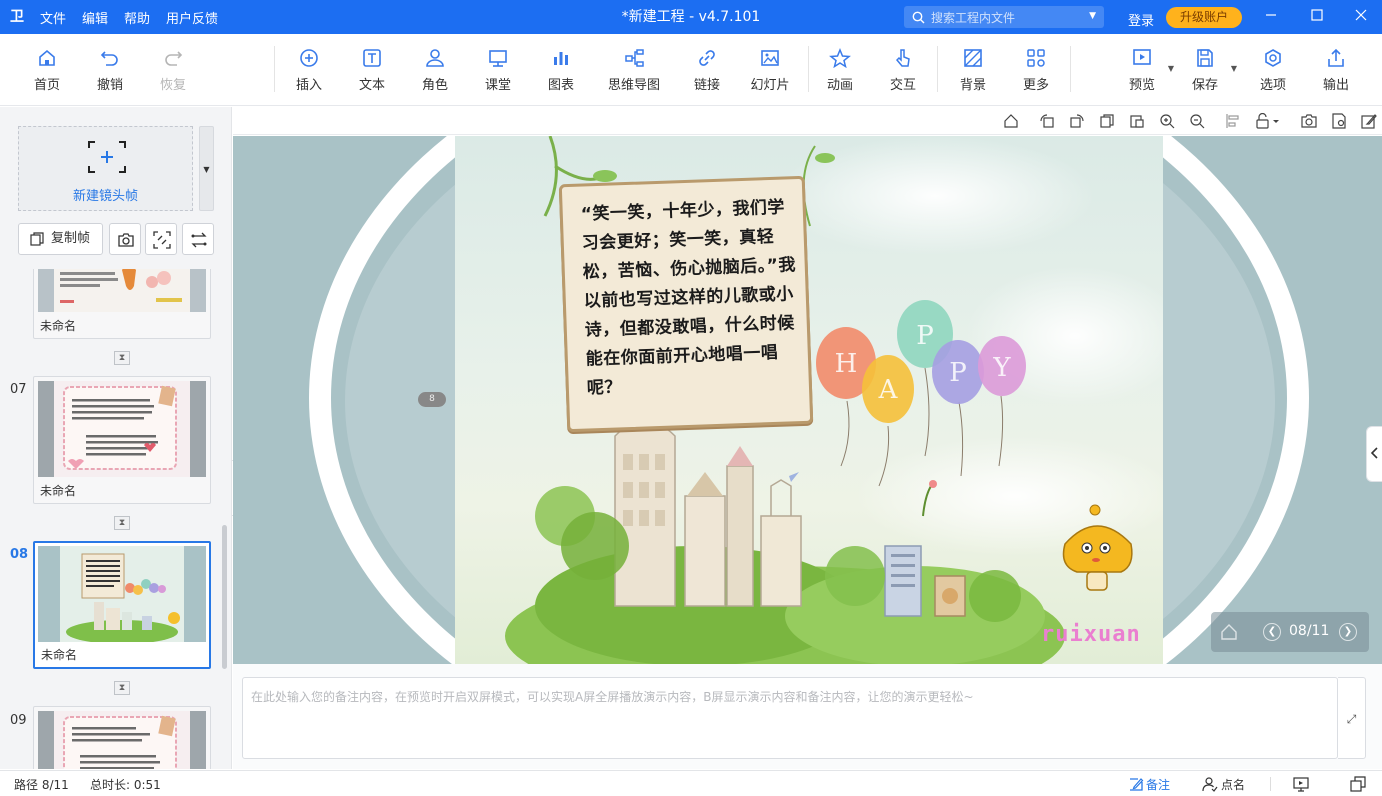  What do you see at coordinates (840, 70) in the screenshot?
I see `toolbar-animation-button: 动画` at bounding box center [840, 70].